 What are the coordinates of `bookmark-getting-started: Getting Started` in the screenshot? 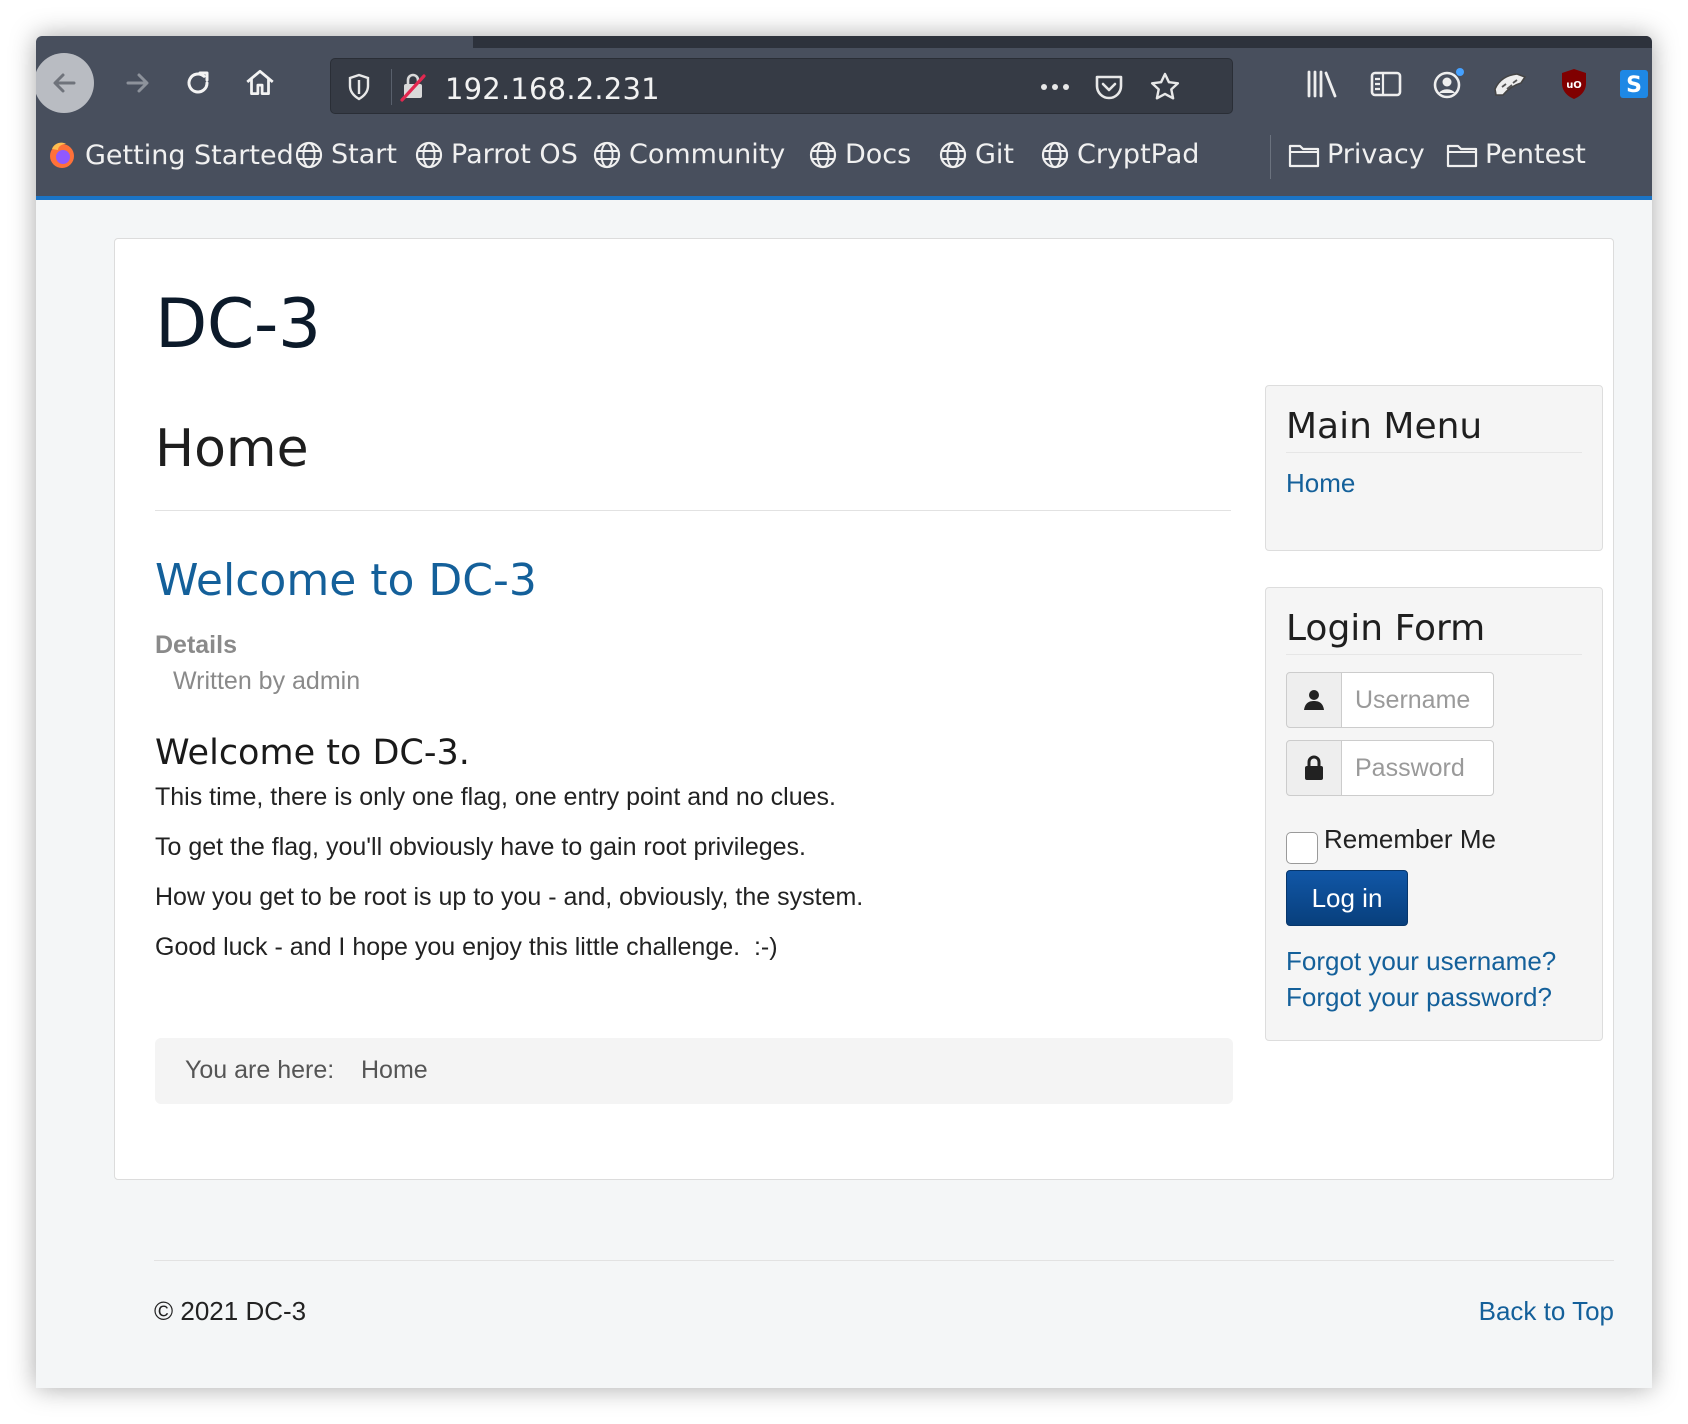 It's located at (170, 155).